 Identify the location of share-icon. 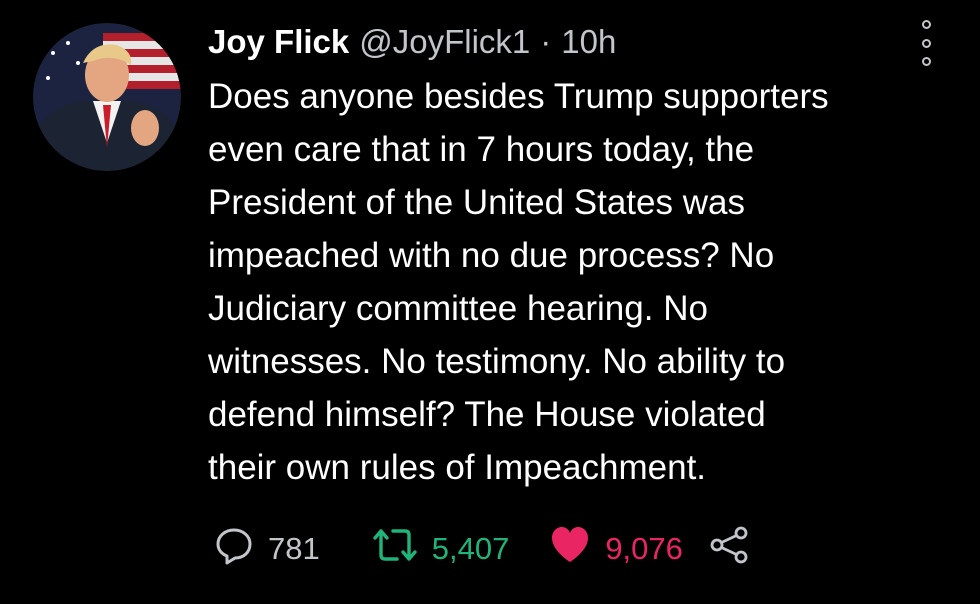
(729, 549).